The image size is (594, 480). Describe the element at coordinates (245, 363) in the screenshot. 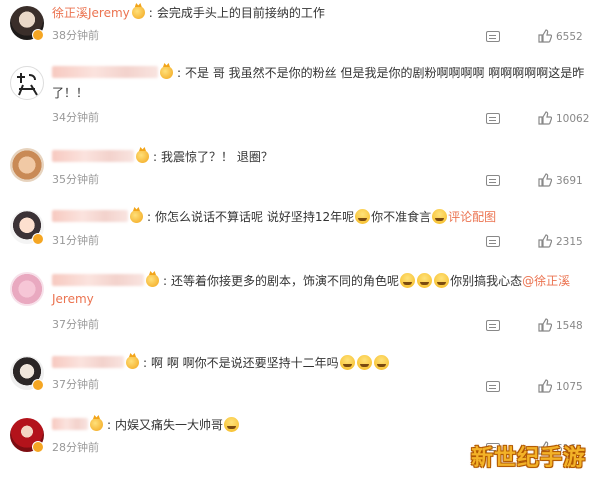

I see `comment-text: 啊 啊 啊你不是说还要坚持十二年吗` at that location.